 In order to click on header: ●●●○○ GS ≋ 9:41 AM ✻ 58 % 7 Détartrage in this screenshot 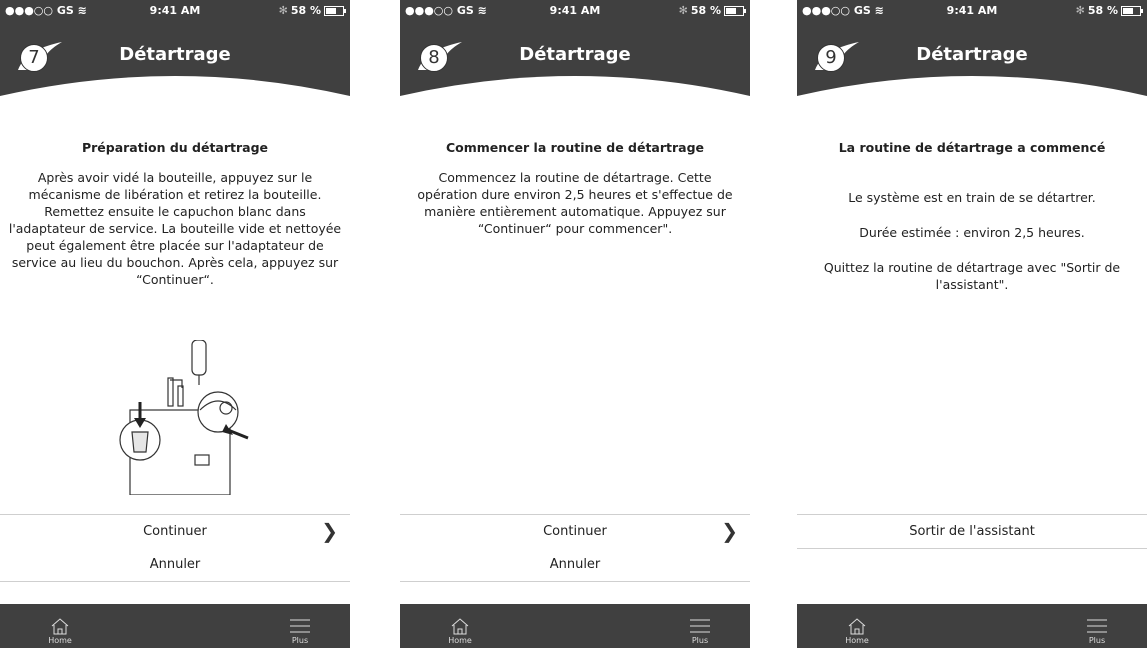, I will do `click(175, 50)`.